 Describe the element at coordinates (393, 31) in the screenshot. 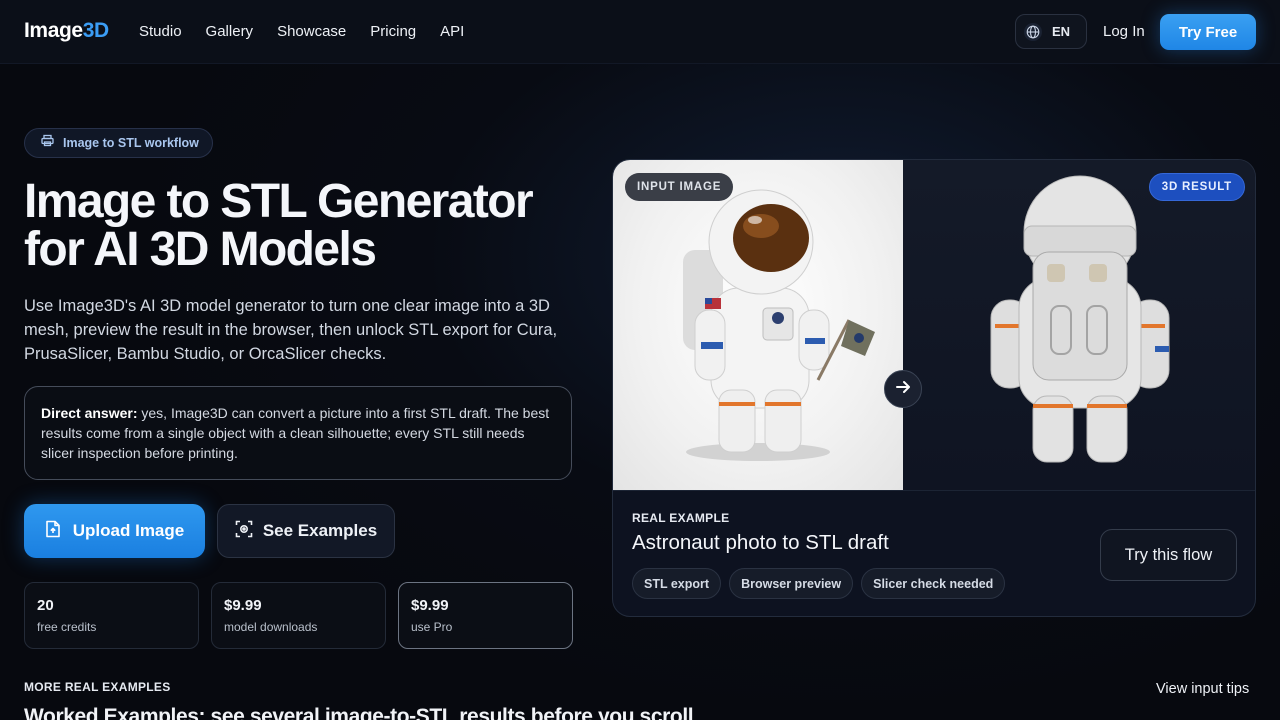

I see `nav-link-pricing: Pricing` at that location.